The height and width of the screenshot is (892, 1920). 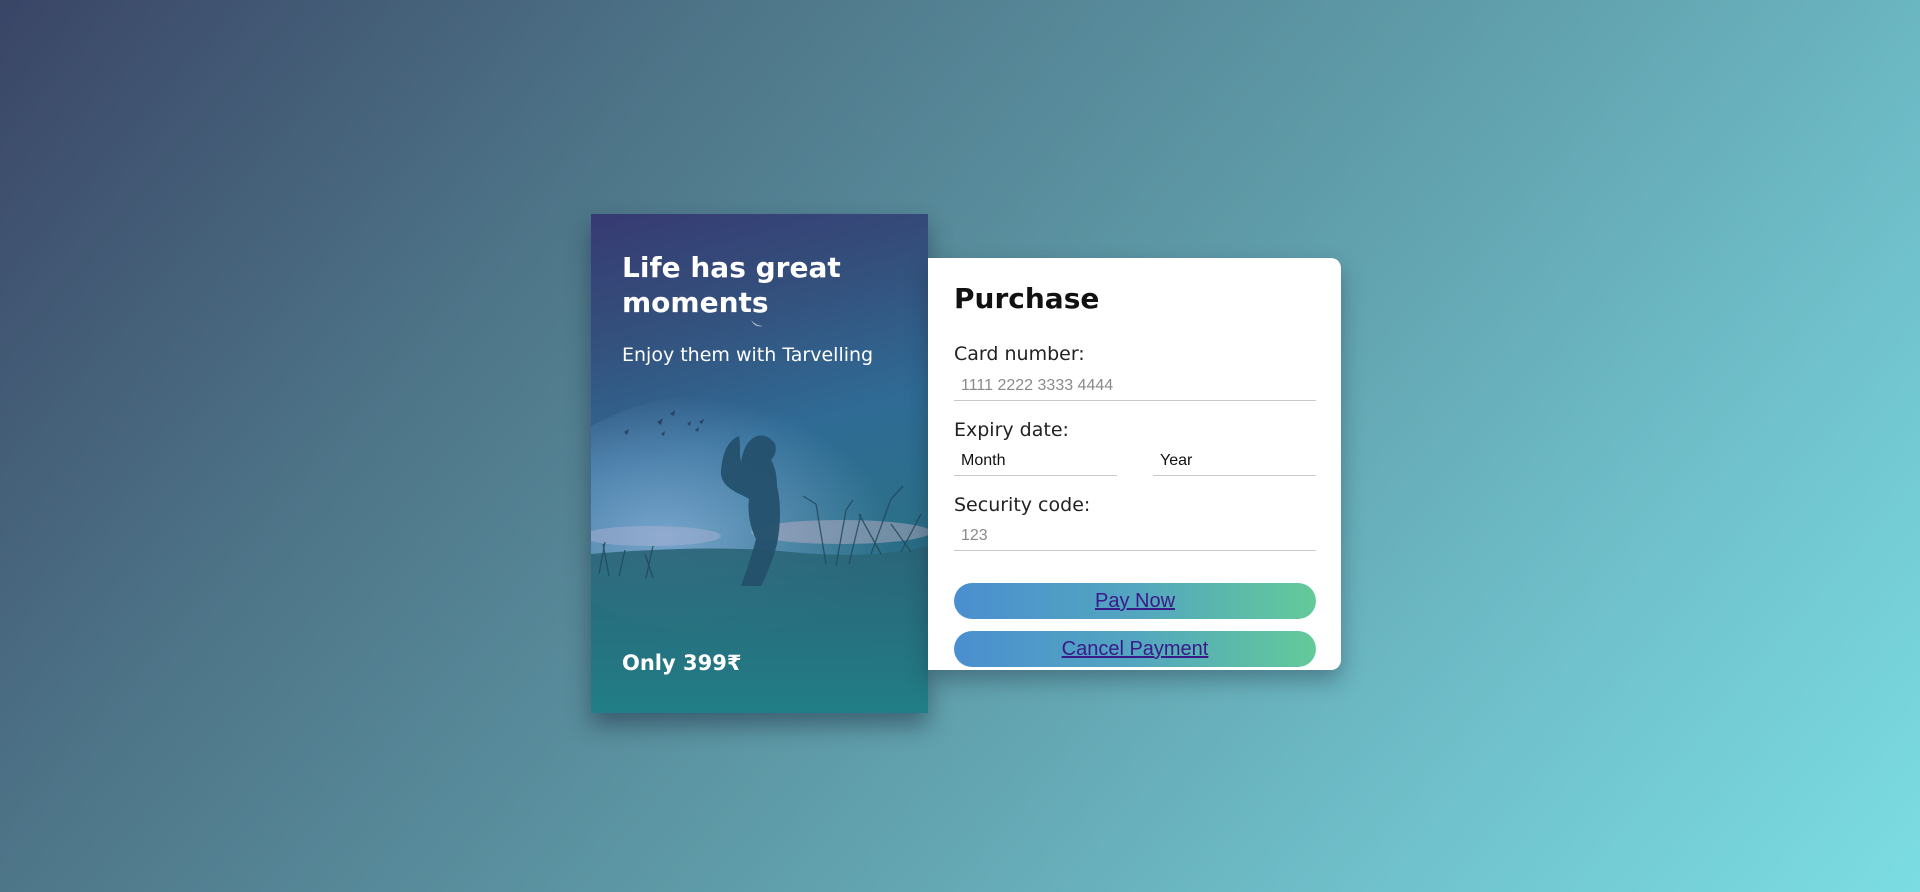 I want to click on security-code-input, so click(x=1135, y=536).